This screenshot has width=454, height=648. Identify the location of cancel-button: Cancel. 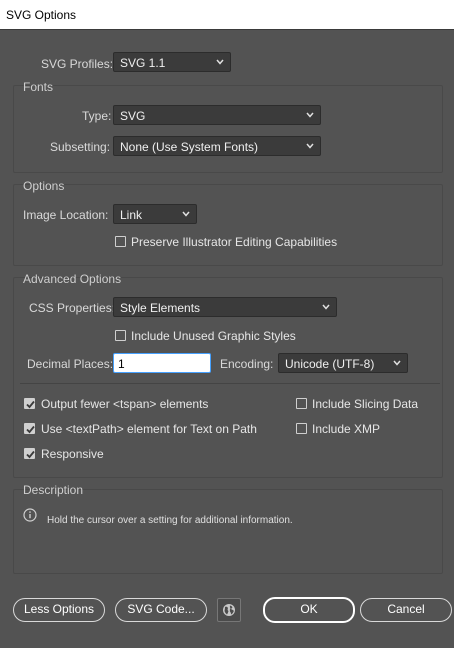
(406, 610).